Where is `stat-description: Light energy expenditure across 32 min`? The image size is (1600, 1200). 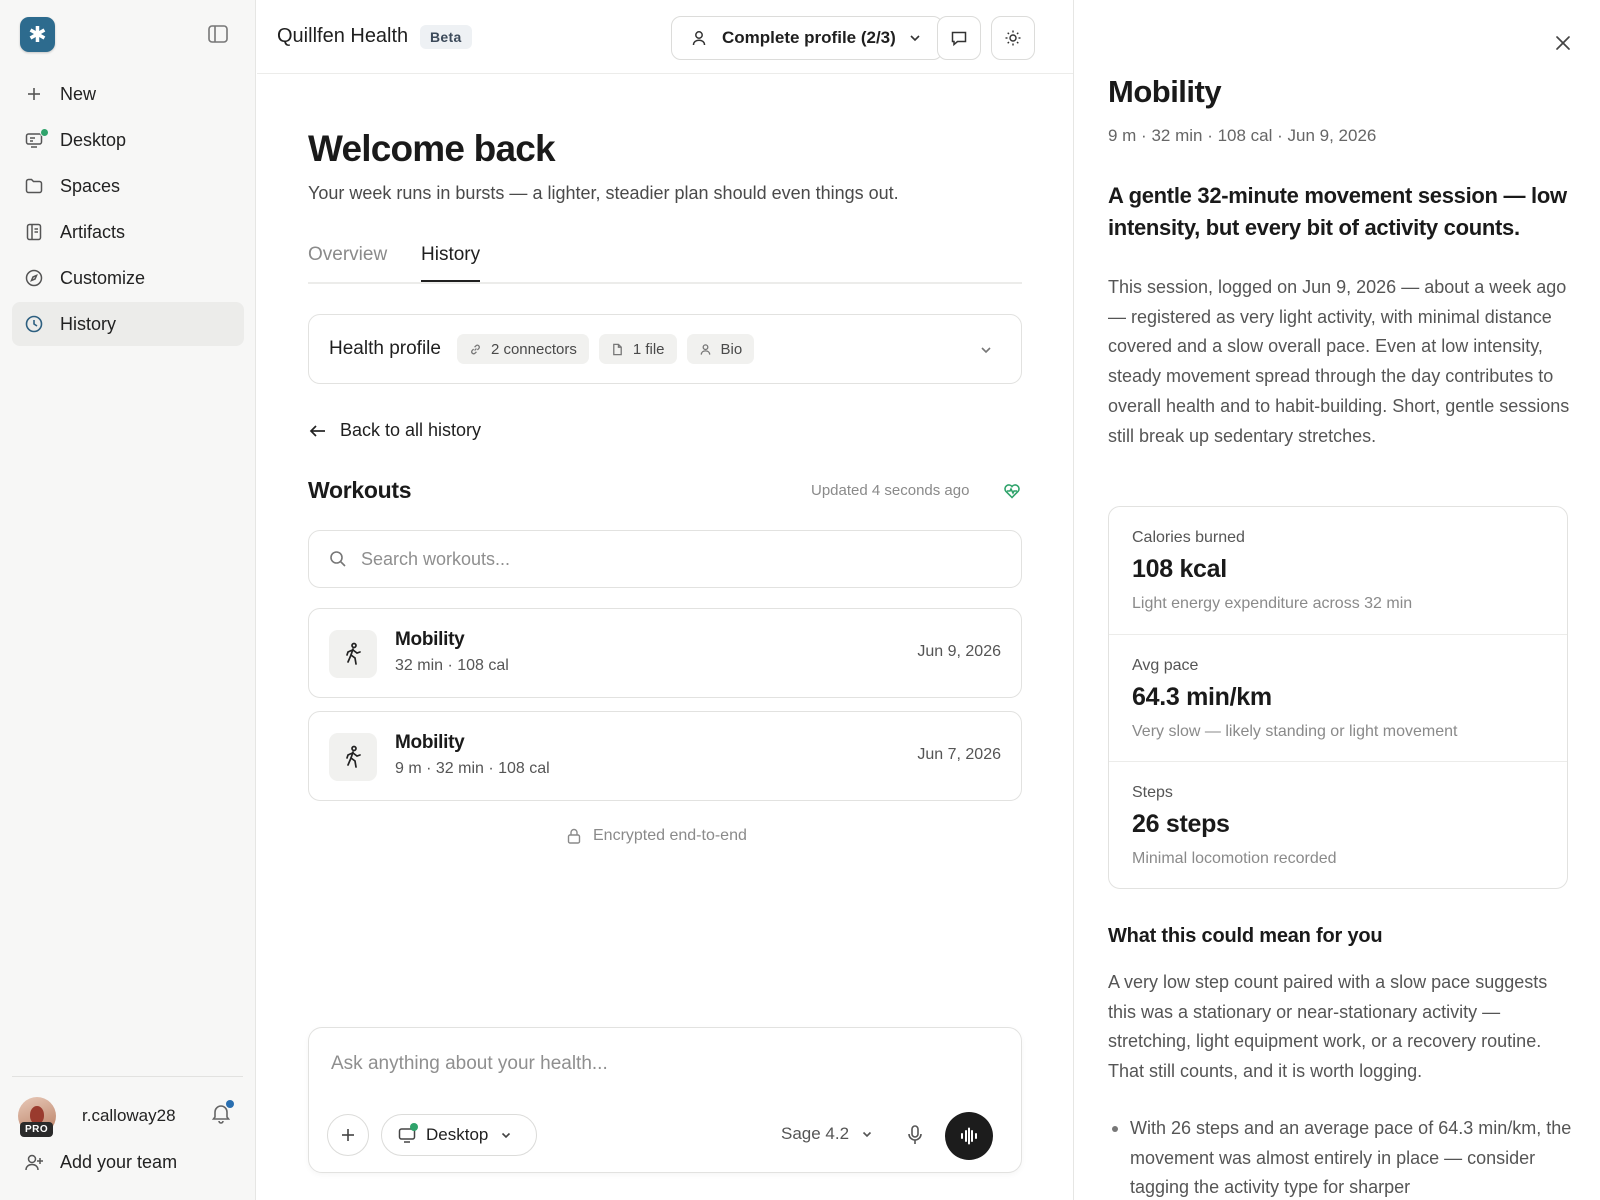
stat-description: Light energy expenditure across 32 min is located at coordinates (1272, 603).